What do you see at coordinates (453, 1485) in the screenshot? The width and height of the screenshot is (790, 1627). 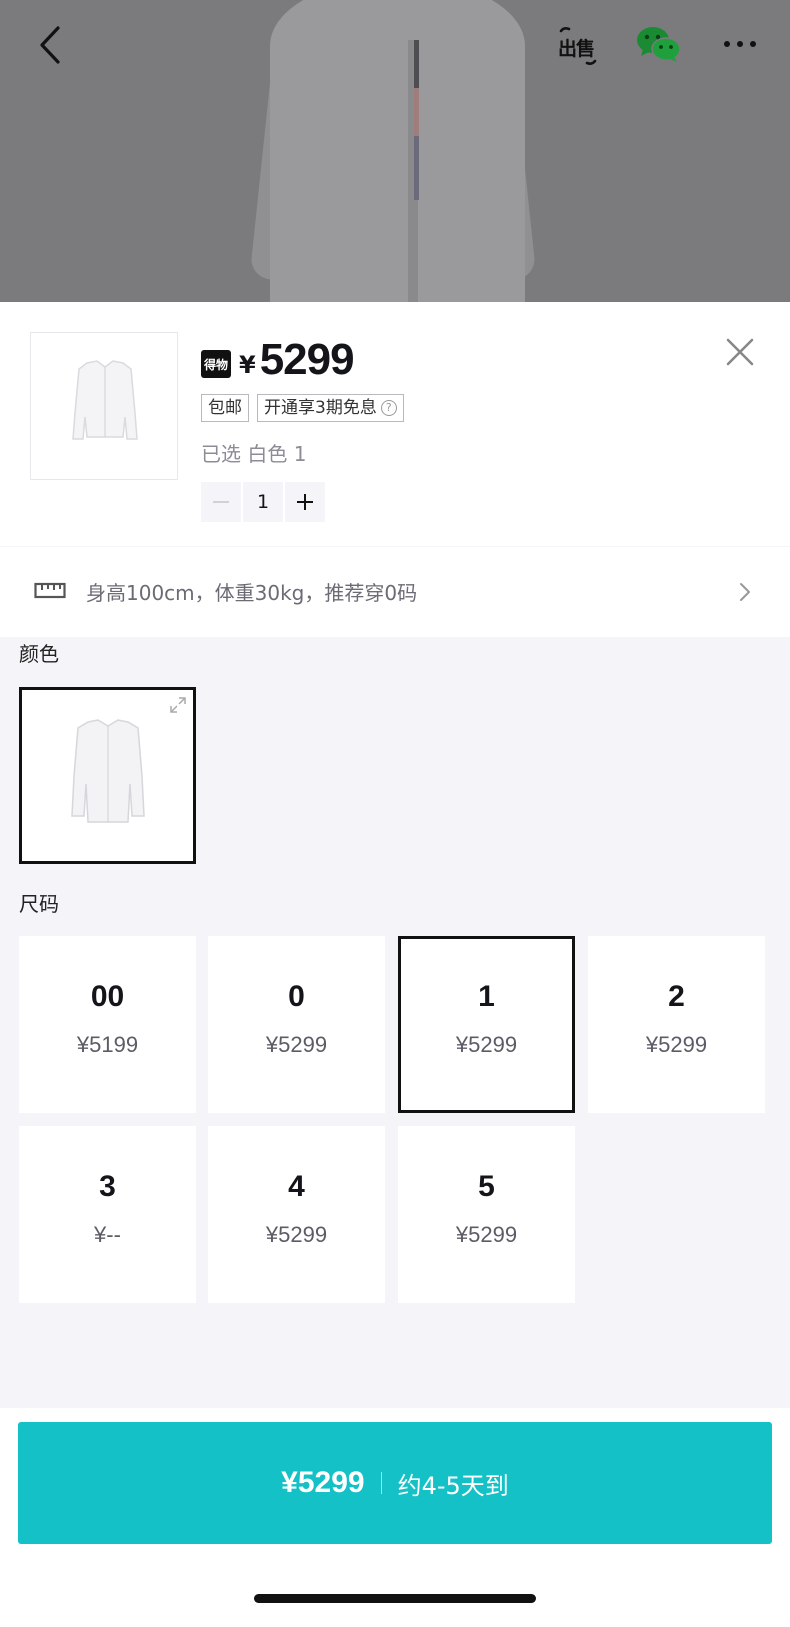 I see `delivery-eta: 约4-5天到` at bounding box center [453, 1485].